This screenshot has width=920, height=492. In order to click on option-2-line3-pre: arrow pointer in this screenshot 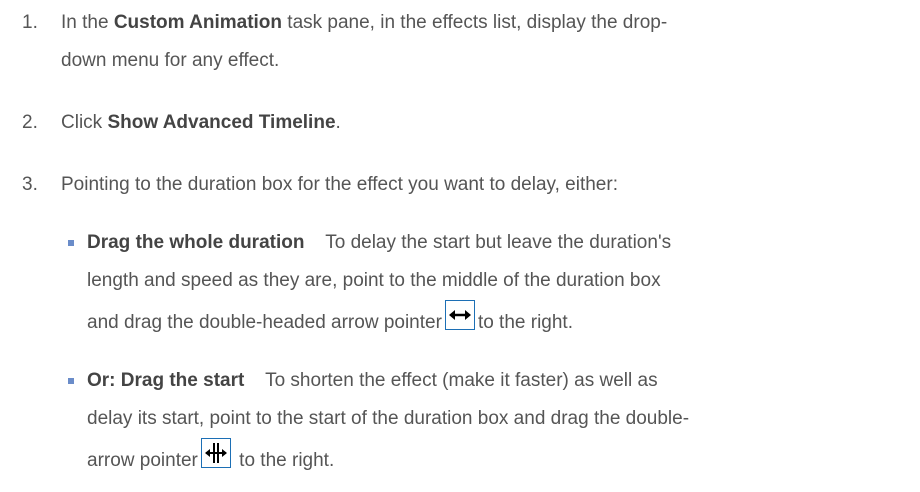, I will do `click(142, 460)`.